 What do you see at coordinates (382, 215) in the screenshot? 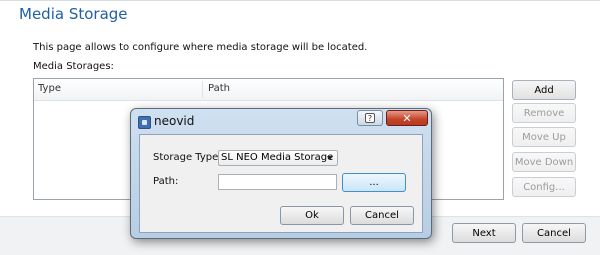
I see `dialog-cancel-button: Cancel` at bounding box center [382, 215].